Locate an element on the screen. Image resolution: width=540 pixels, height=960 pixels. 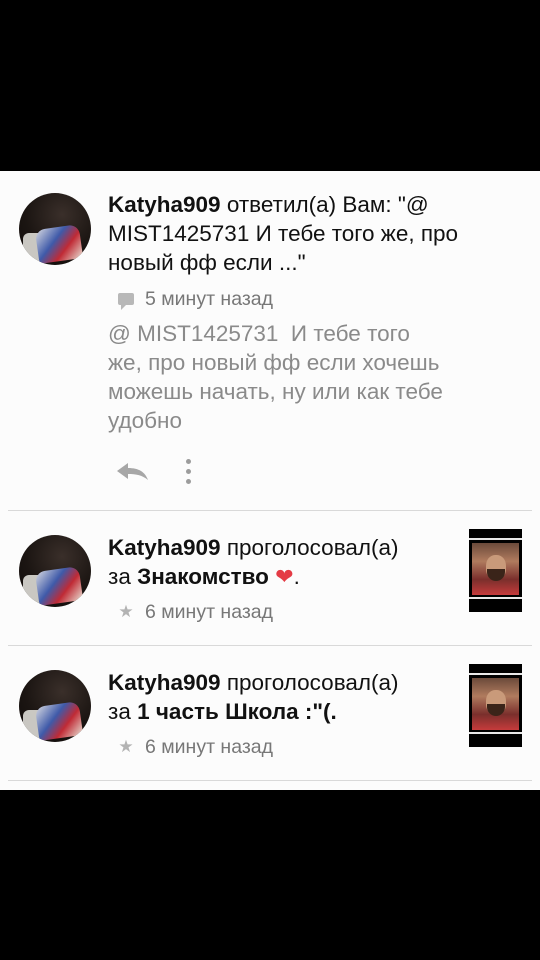
reply-icon is located at coordinates (132, 471).